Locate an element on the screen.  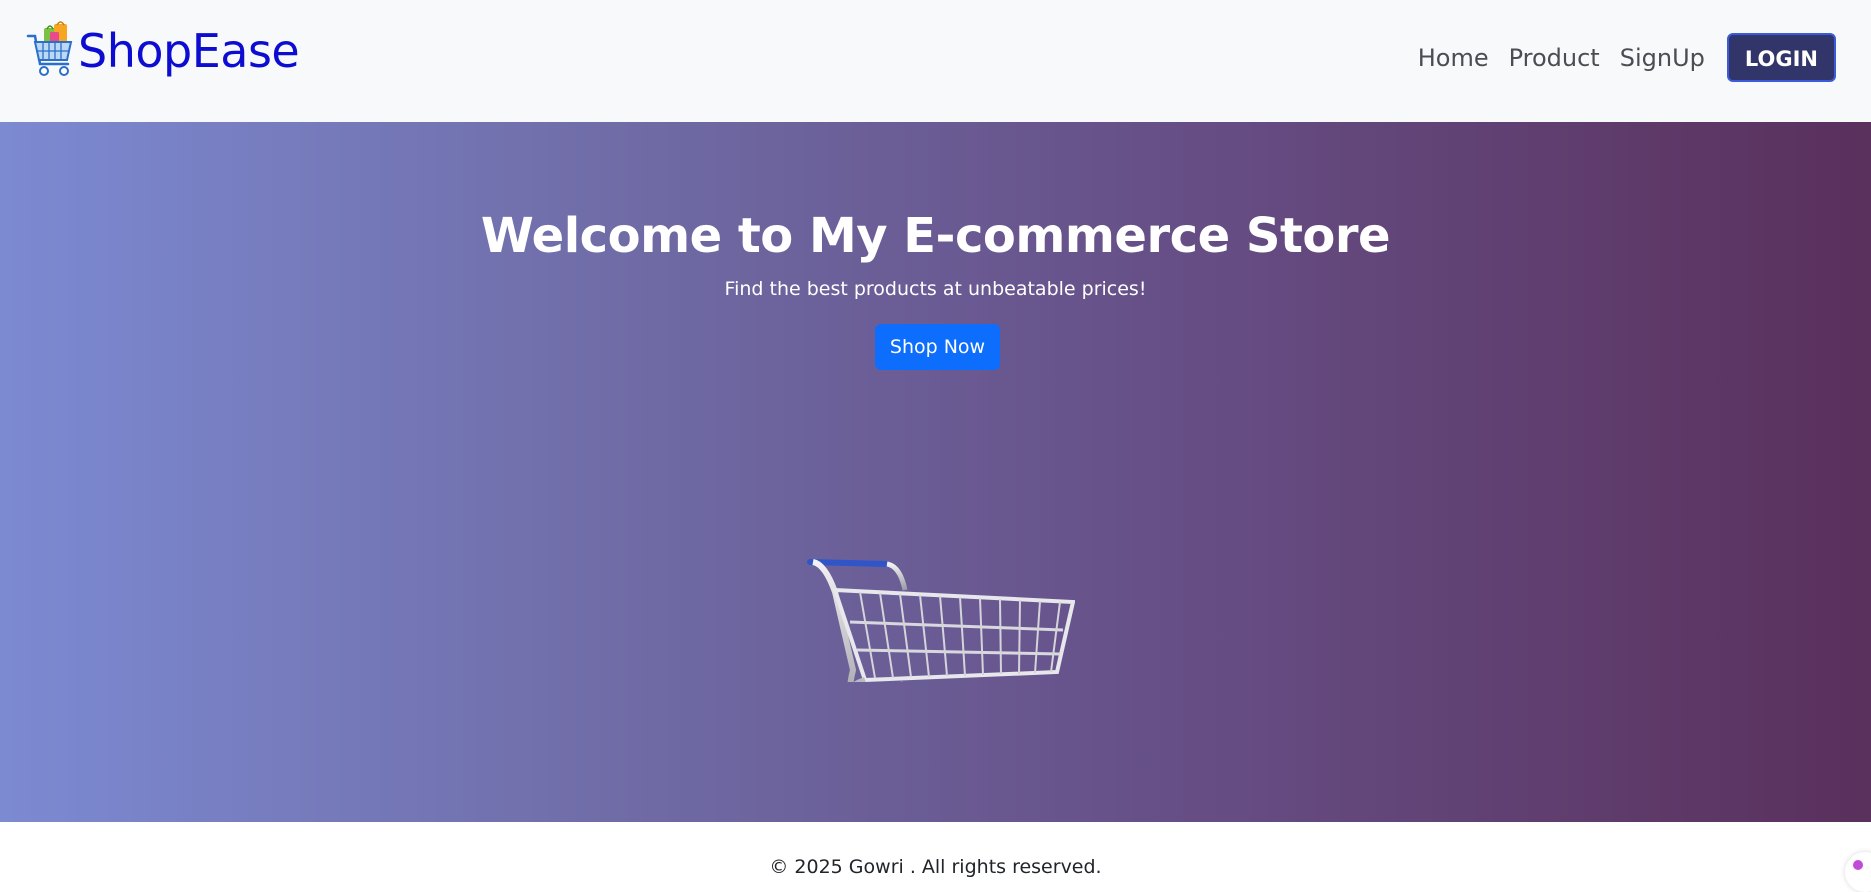
shop-now-button: Shop Now is located at coordinates (937, 347).